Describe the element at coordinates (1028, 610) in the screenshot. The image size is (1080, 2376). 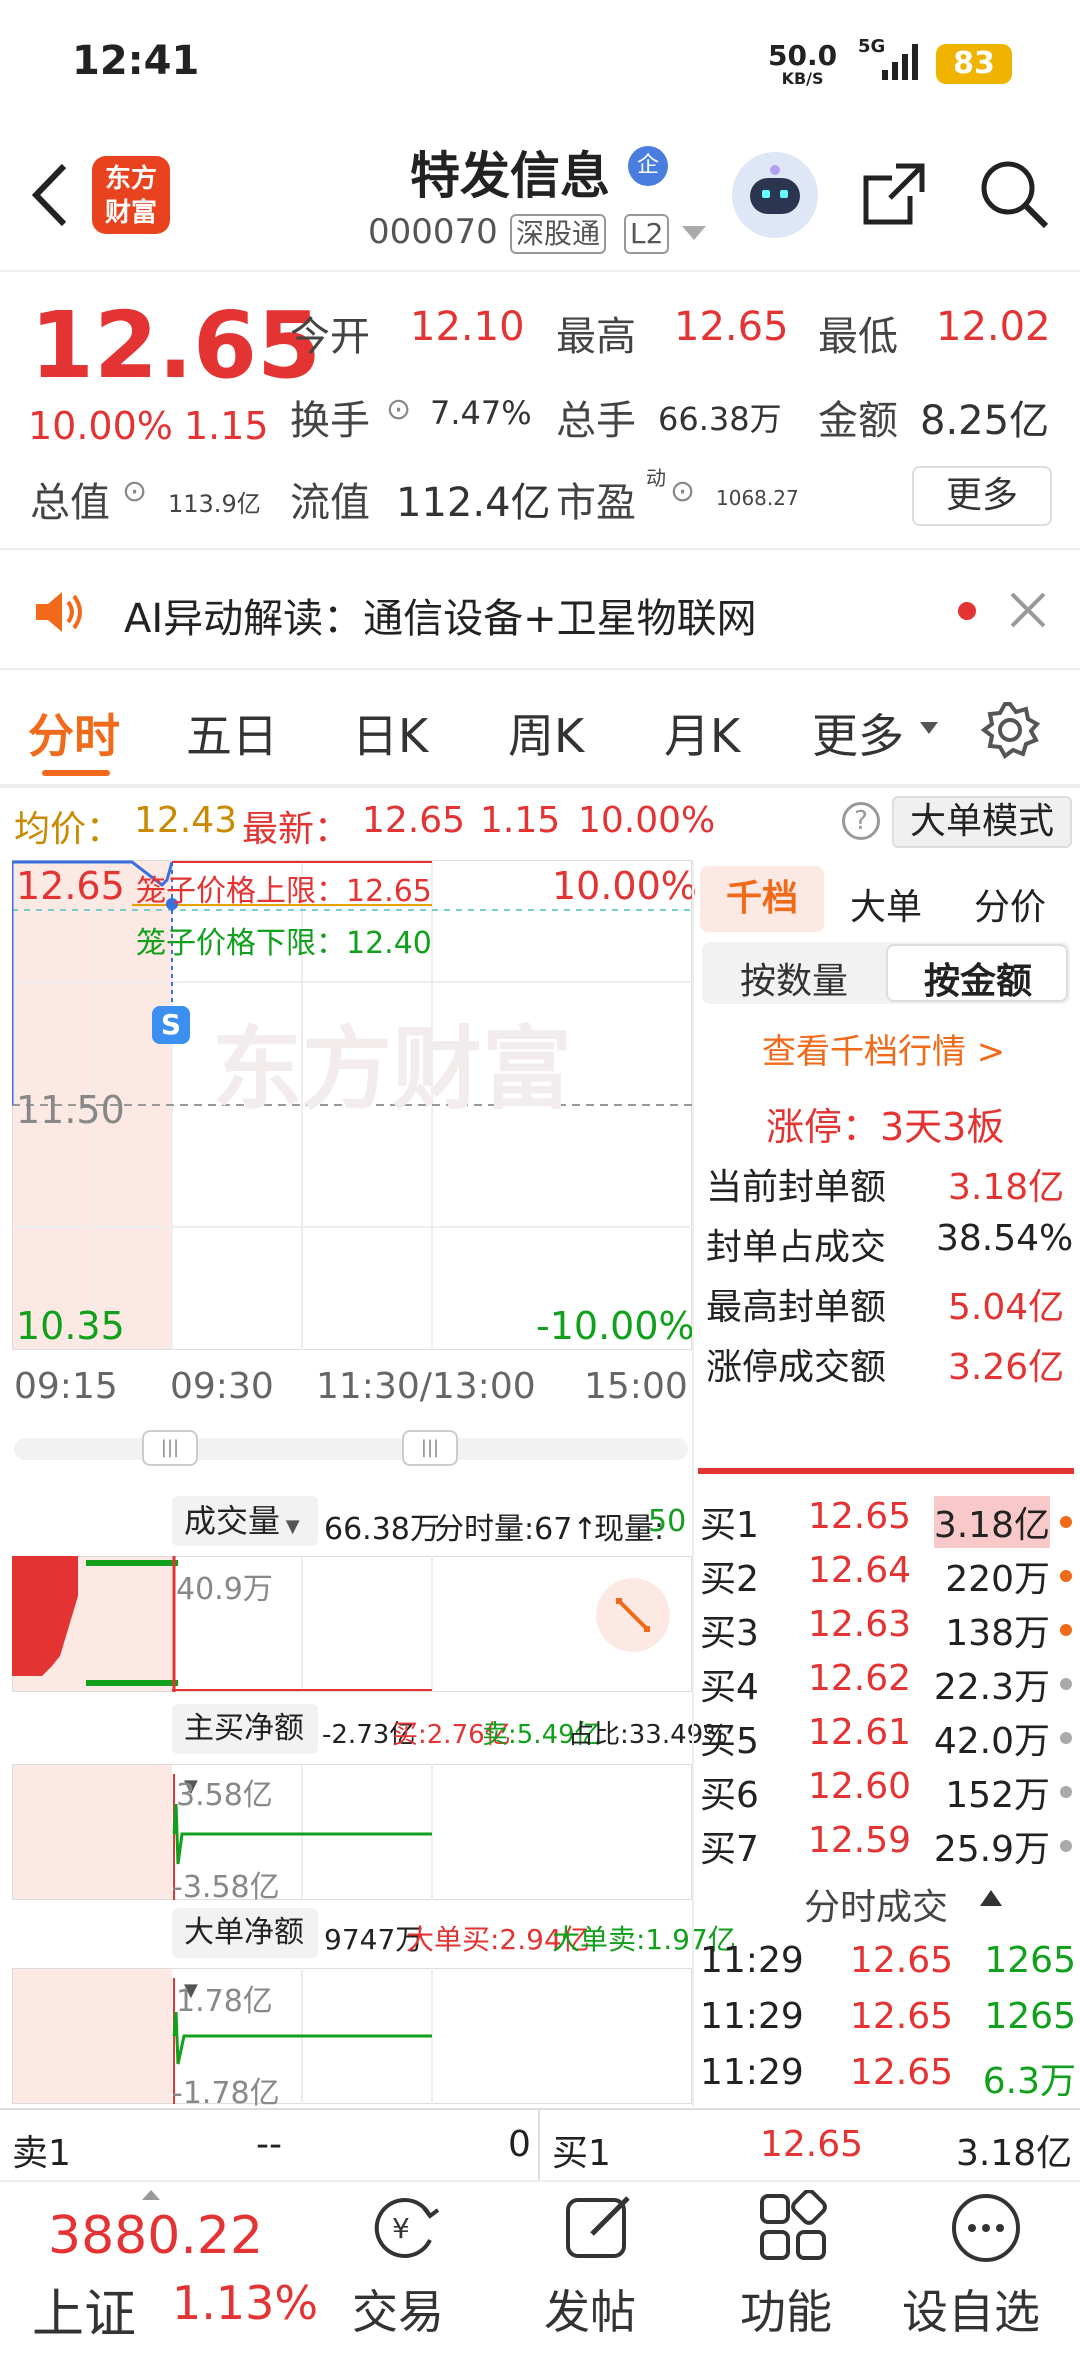
I see `close-icon` at that location.